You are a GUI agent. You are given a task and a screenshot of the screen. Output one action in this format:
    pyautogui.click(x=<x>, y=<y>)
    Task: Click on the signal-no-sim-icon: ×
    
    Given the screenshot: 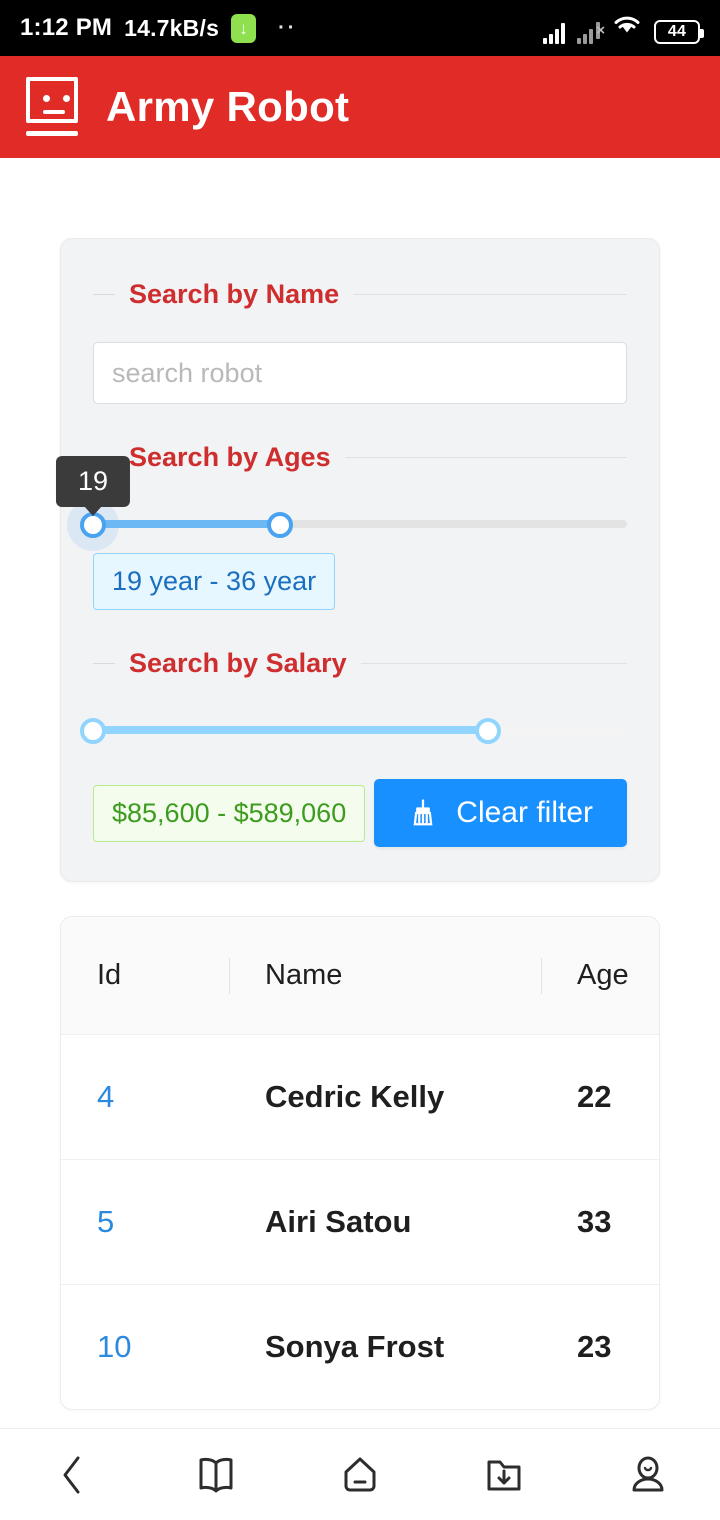 What is the action you would take?
    pyautogui.click(x=591, y=32)
    